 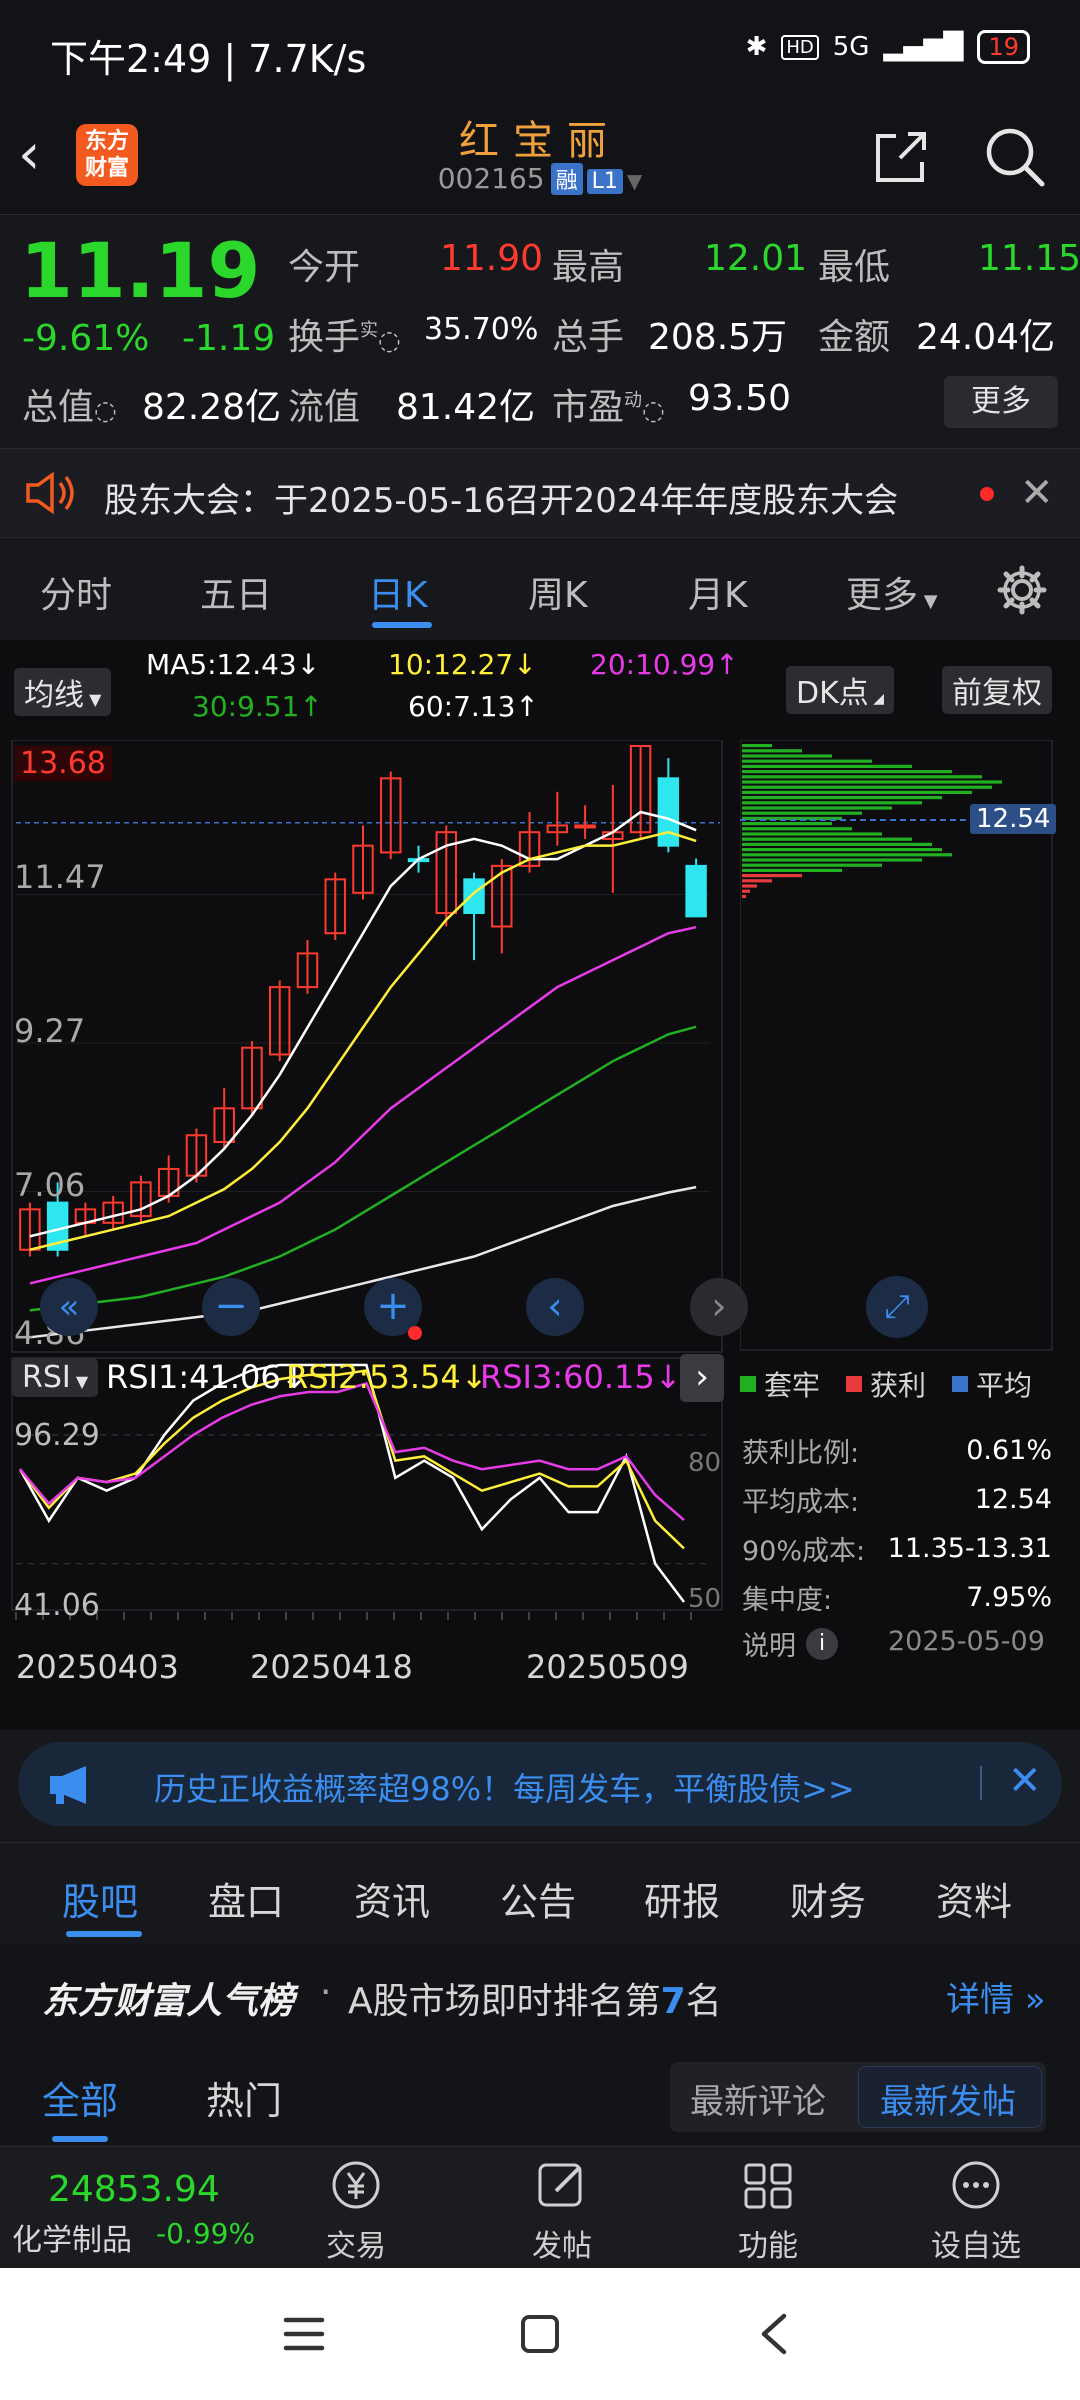 What do you see at coordinates (774, 2334) in the screenshot?
I see `back-icon` at bounding box center [774, 2334].